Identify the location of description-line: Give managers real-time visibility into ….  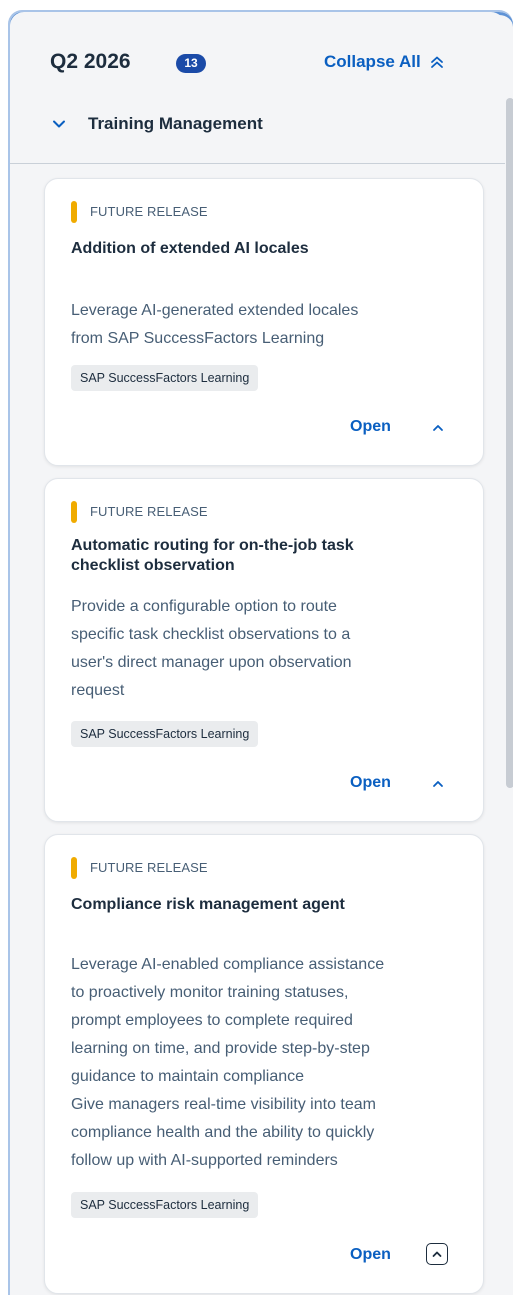
(223, 1104).